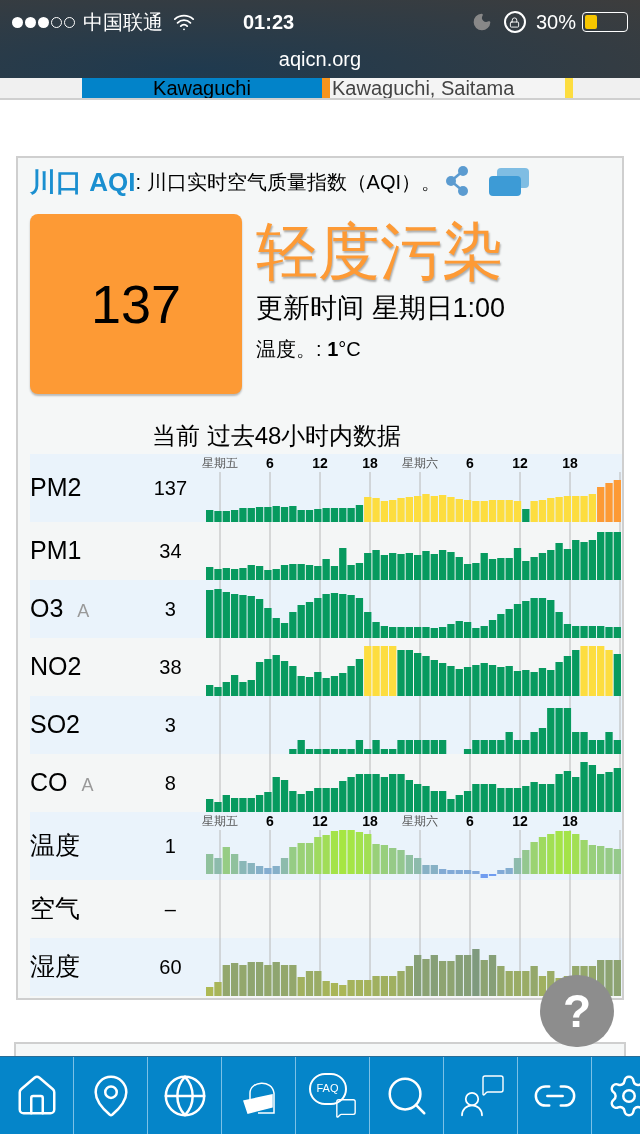 The width and height of the screenshot is (640, 1136). I want to click on pollutant-value: 137, so click(170, 488).